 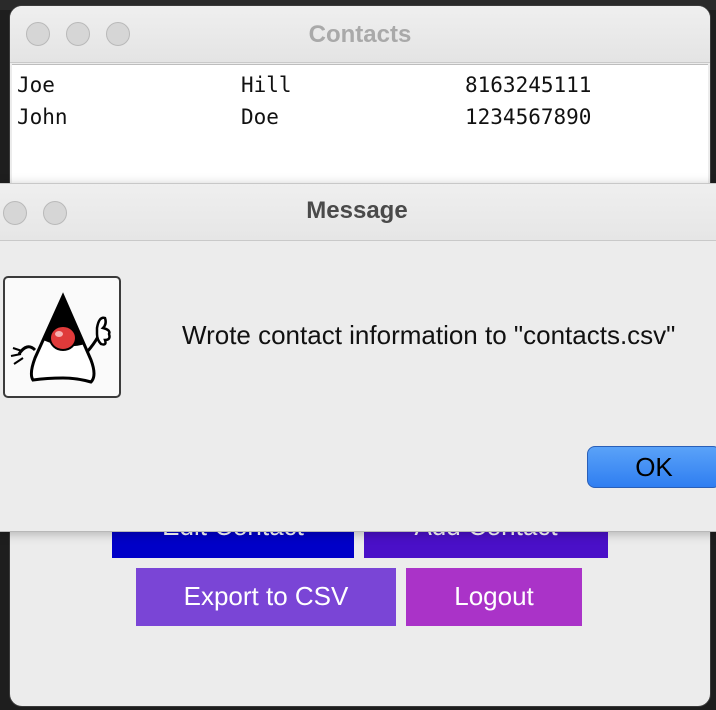 I want to click on last-name-cell: Doe, so click(x=260, y=117).